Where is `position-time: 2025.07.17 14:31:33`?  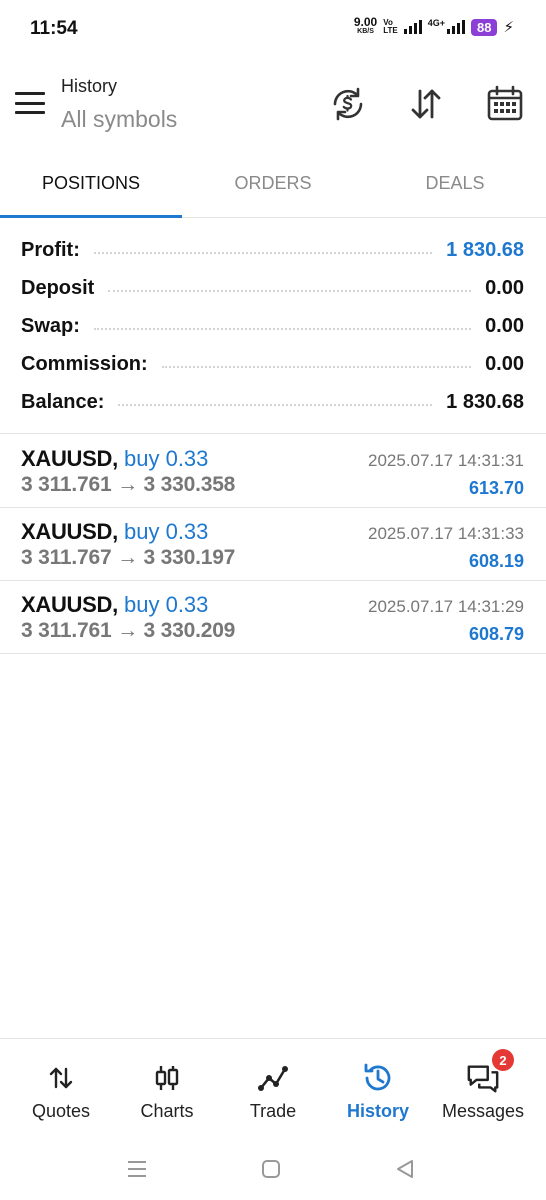
position-time: 2025.07.17 14:31:33 is located at coordinates (446, 533).